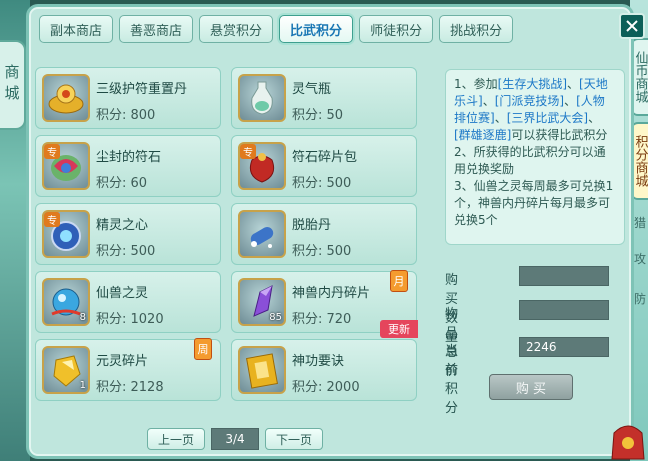 This screenshot has width=648, height=461. I want to click on left-tab-mall: 商城, so click(13, 85).